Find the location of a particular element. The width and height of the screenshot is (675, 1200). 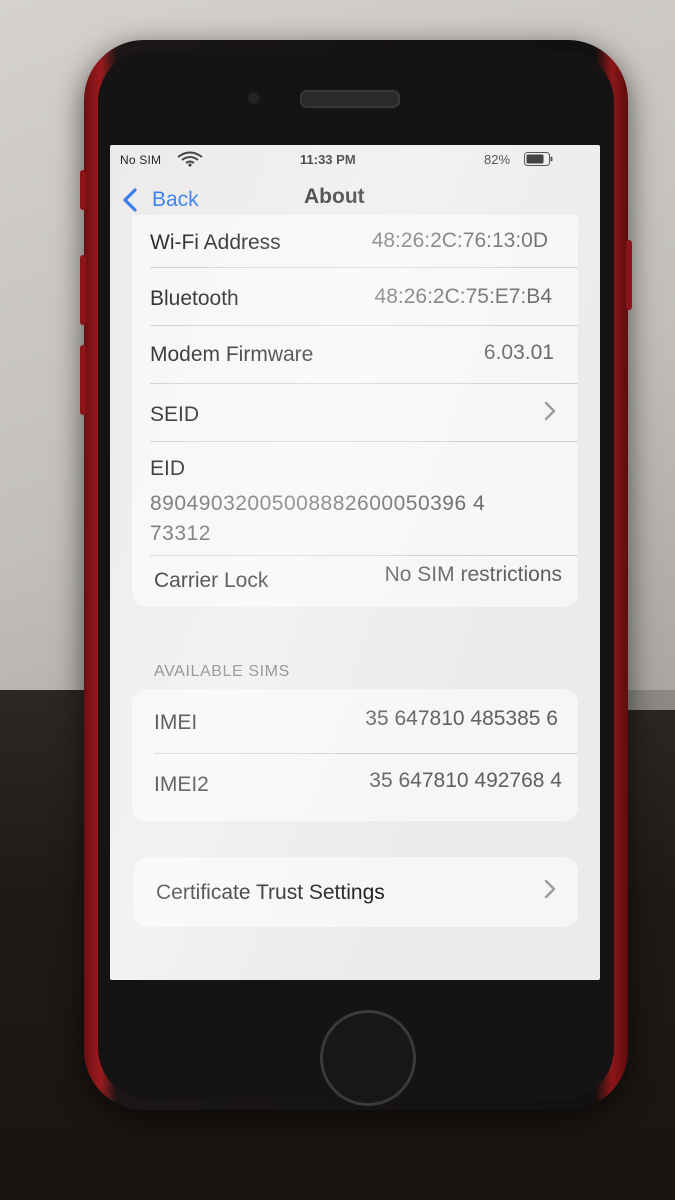

back-button: Back is located at coordinates (175, 200).